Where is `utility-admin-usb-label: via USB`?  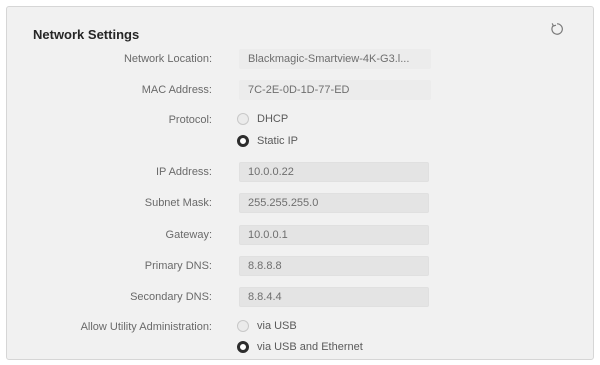
utility-admin-usb-label: via USB is located at coordinates (277, 326).